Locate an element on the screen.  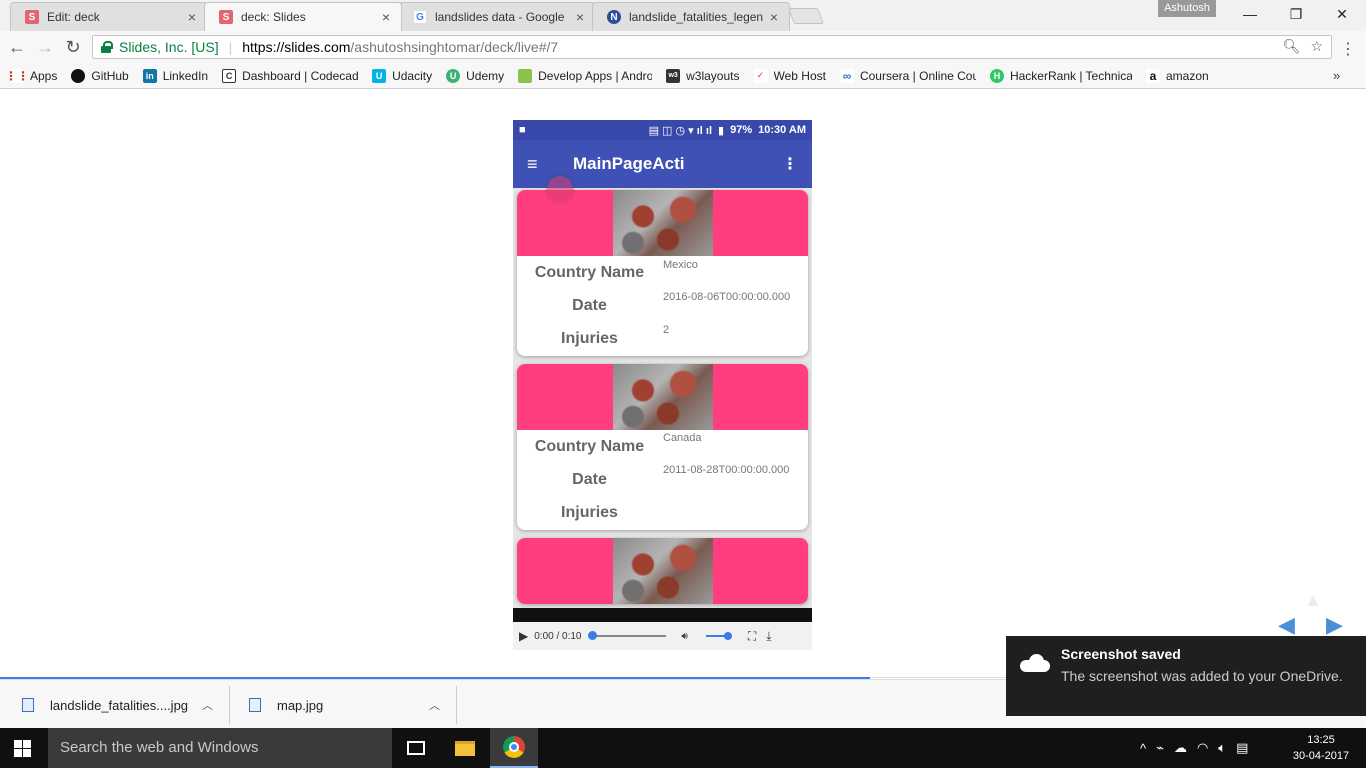
taskbar-search-input: Search the web and Windows is located at coordinates (220, 748).